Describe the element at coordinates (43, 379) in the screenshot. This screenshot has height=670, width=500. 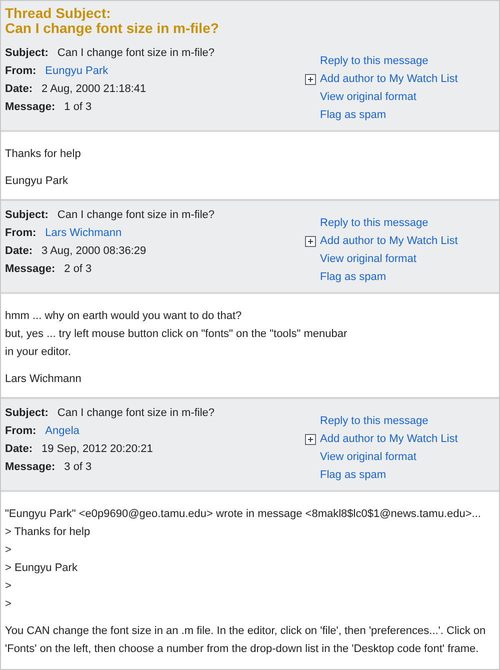
I see `body-text: Lars Wichmann` at that location.